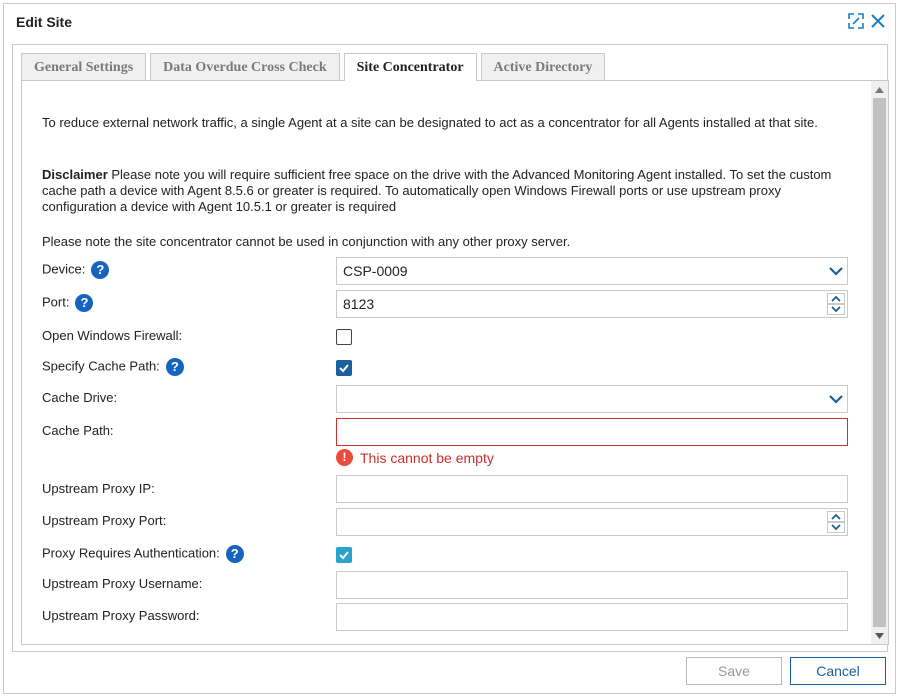 This screenshot has width=900, height=697. Describe the element at coordinates (98, 488) in the screenshot. I see `proxy-ip-label: Upstream Proxy IP:` at that location.